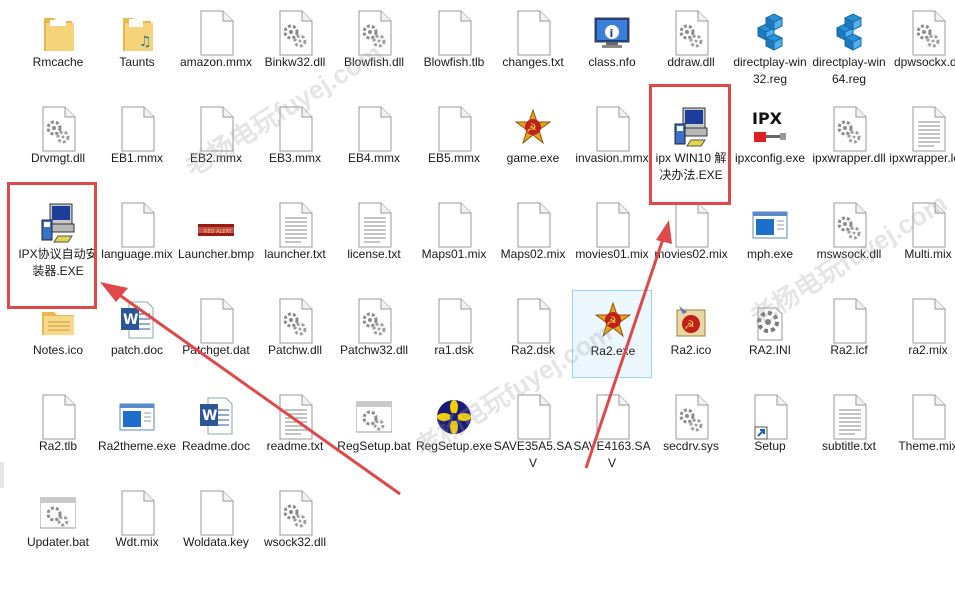 The height and width of the screenshot is (597, 955). I want to click on file-item: Woldata.key, so click(216, 526).